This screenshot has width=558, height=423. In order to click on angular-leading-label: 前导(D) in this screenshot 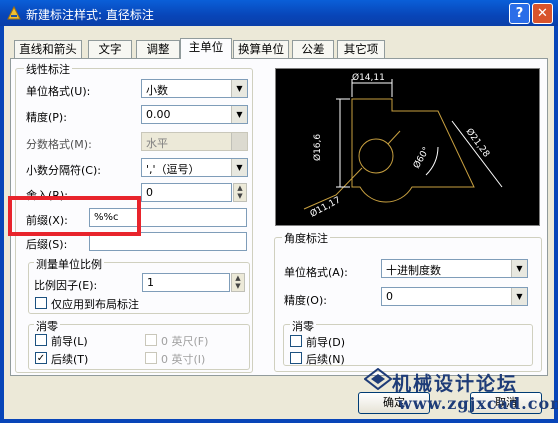, I will do `click(326, 342)`.